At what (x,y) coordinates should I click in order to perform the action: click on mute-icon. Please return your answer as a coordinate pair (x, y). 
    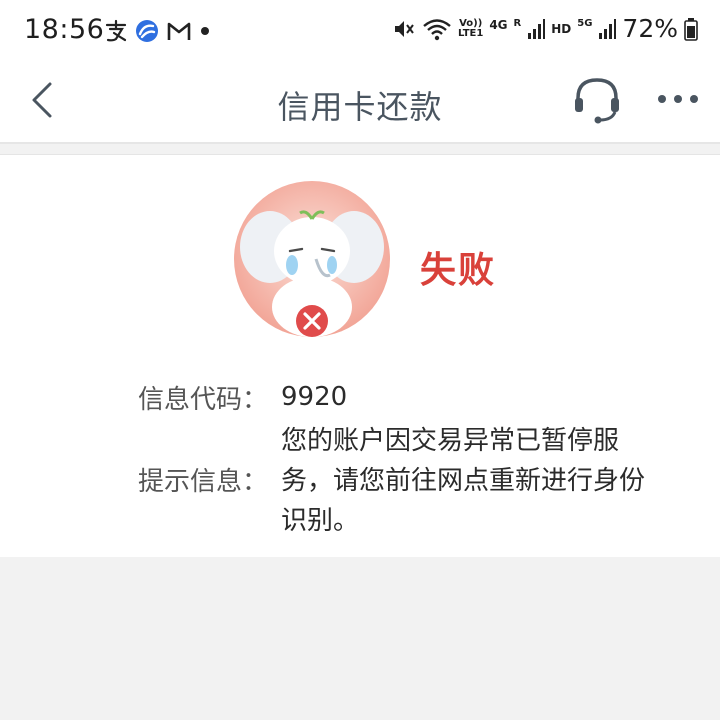
    Looking at the image, I should click on (404, 28).